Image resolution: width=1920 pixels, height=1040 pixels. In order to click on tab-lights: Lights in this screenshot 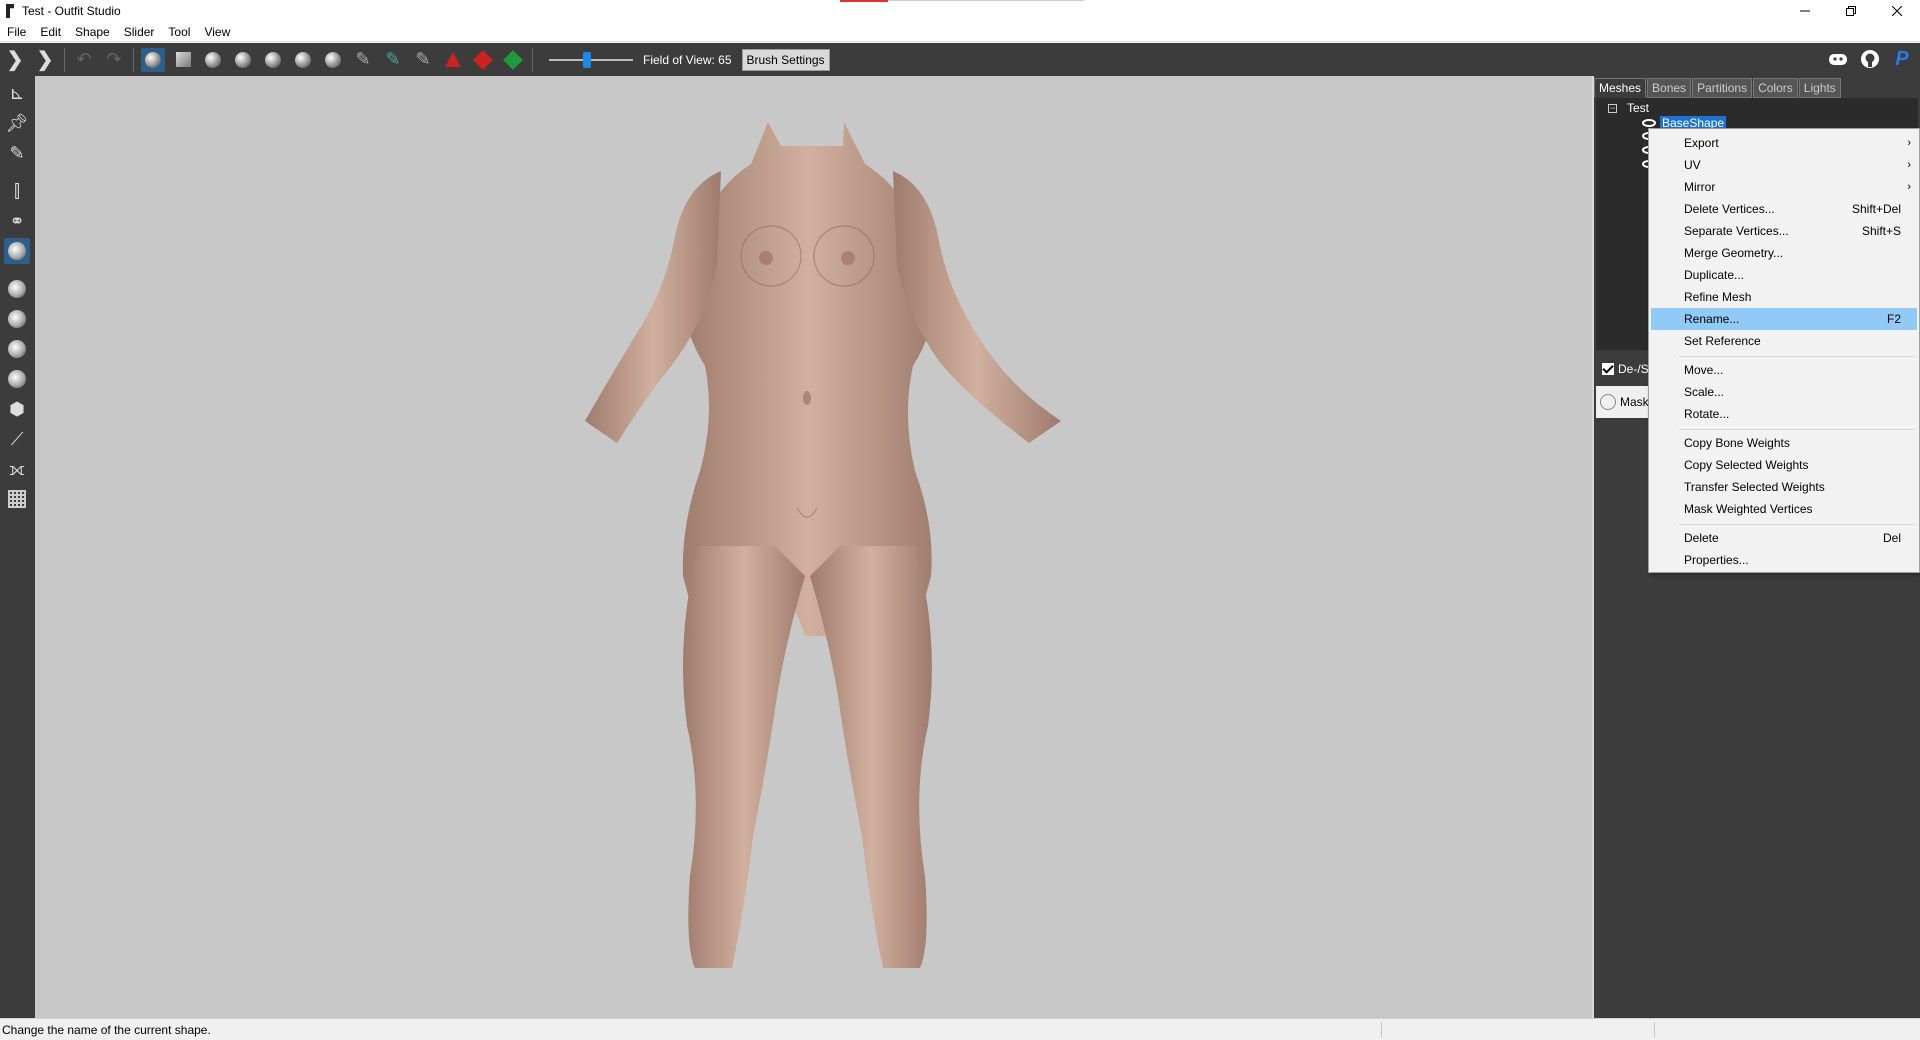, I will do `click(1819, 88)`.